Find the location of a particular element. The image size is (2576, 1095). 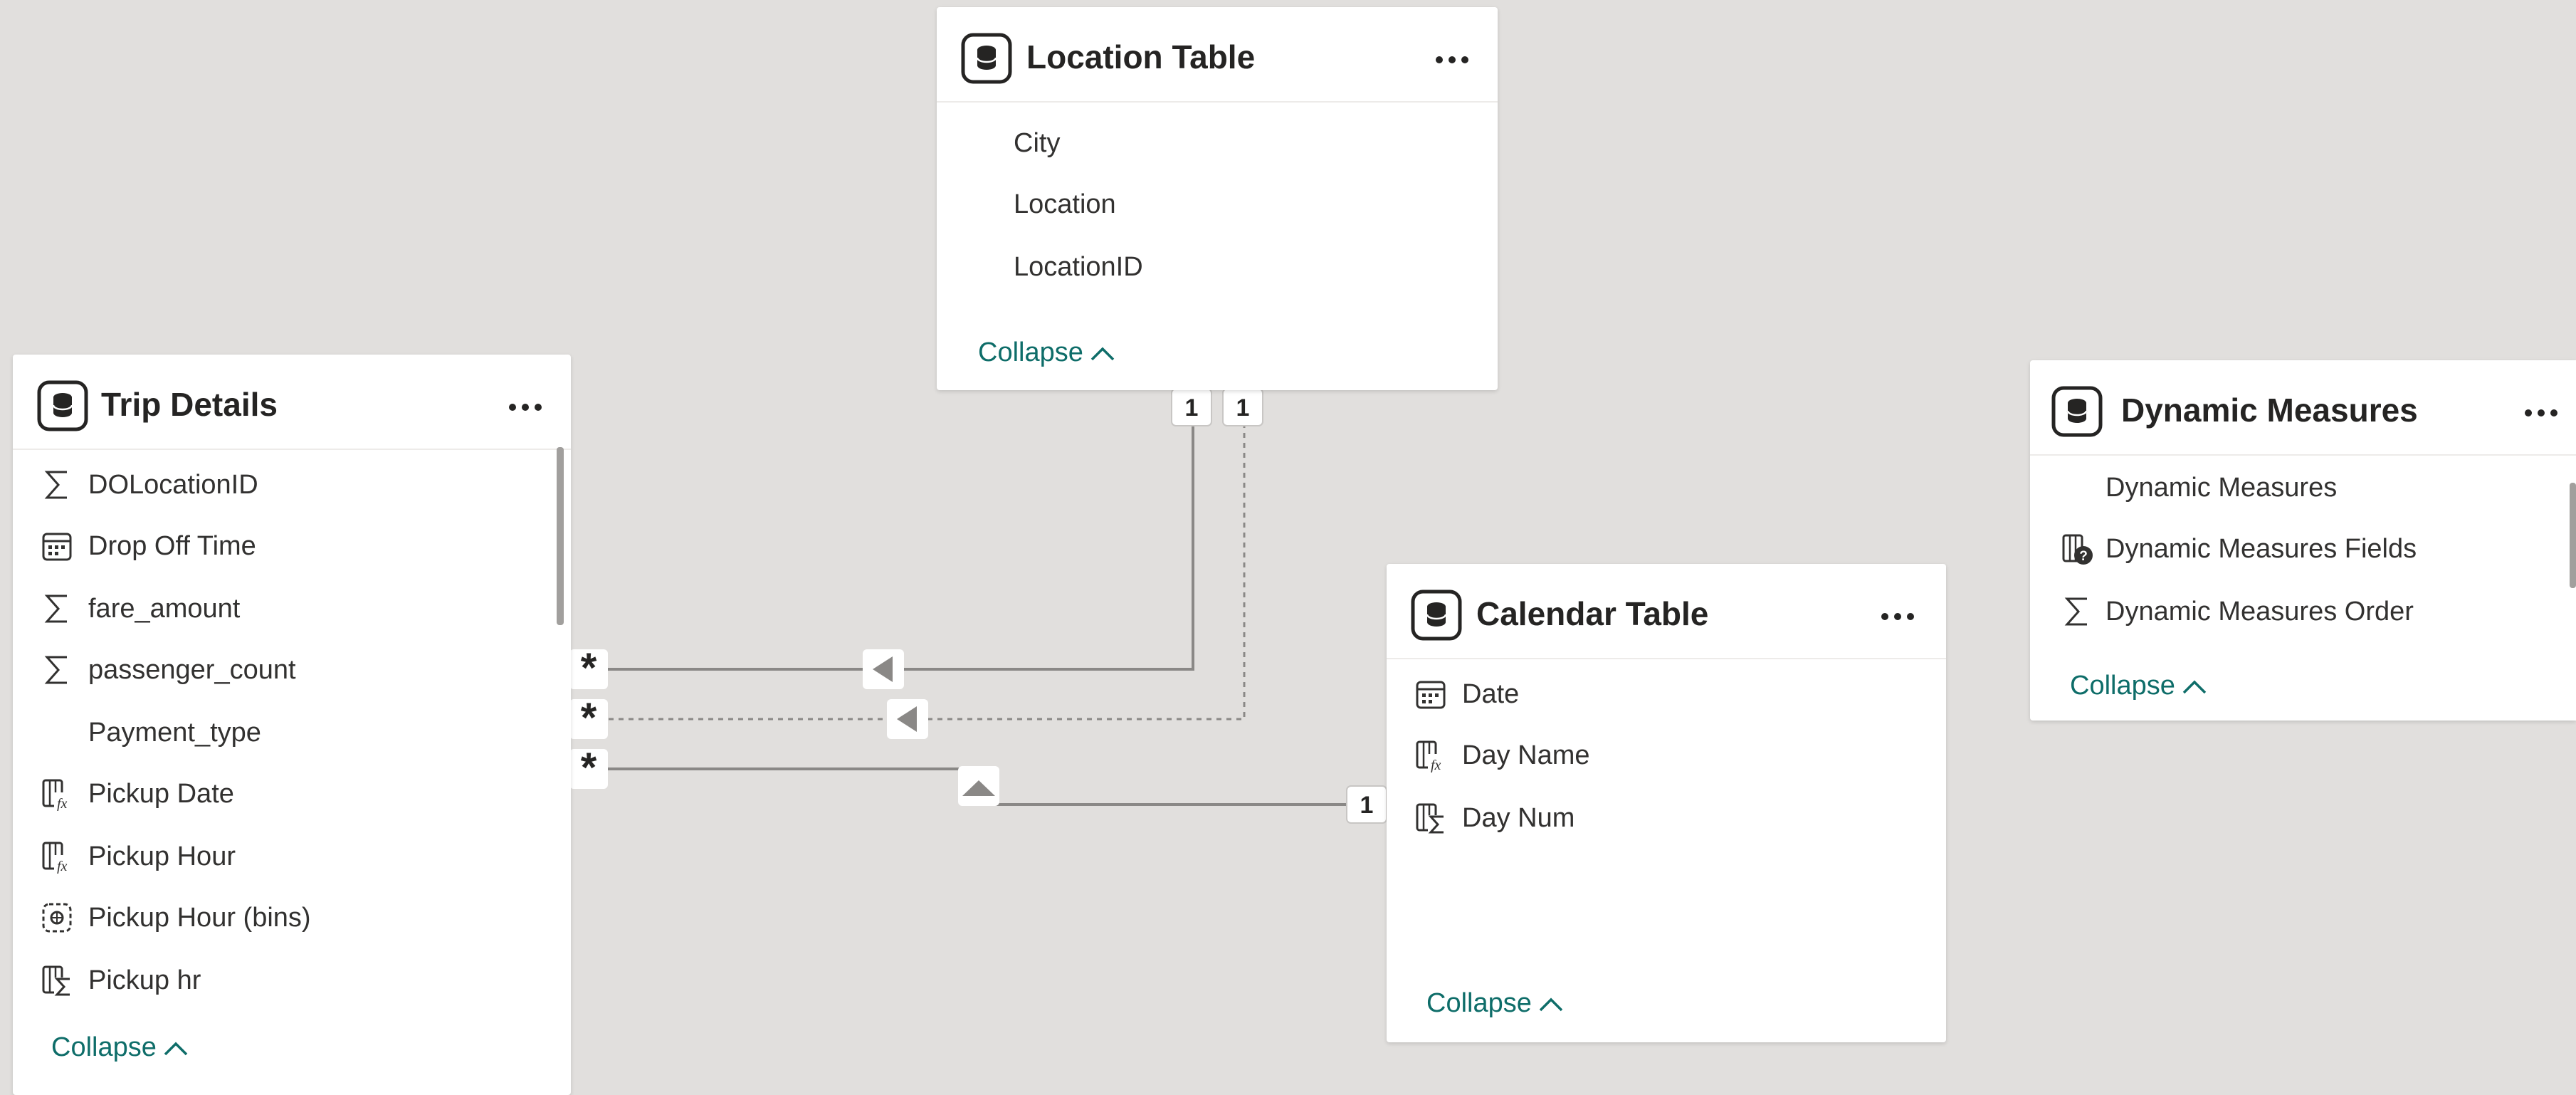

table-header: Location Table is located at coordinates (1217, 55).